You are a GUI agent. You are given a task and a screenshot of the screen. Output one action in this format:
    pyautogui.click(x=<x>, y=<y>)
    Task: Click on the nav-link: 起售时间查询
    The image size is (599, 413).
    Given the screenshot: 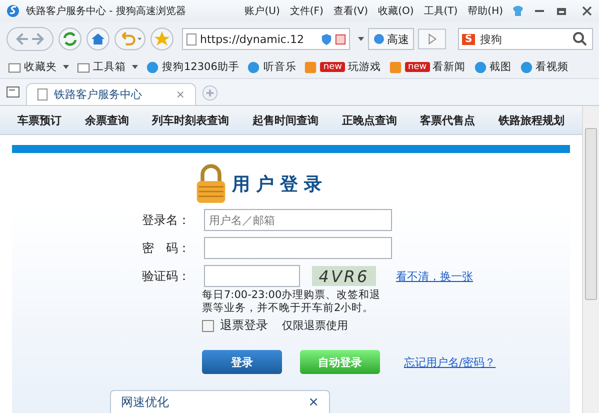 What is the action you would take?
    pyautogui.click(x=285, y=120)
    